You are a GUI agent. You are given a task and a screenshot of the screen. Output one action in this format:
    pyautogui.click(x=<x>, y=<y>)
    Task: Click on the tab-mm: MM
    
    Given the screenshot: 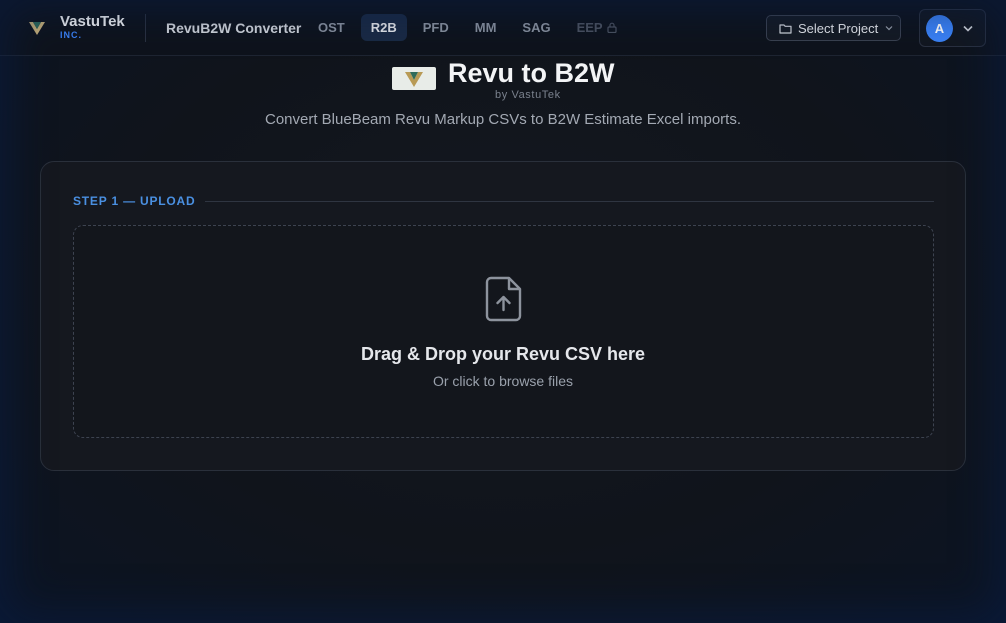 What is the action you would take?
    pyautogui.click(x=486, y=27)
    